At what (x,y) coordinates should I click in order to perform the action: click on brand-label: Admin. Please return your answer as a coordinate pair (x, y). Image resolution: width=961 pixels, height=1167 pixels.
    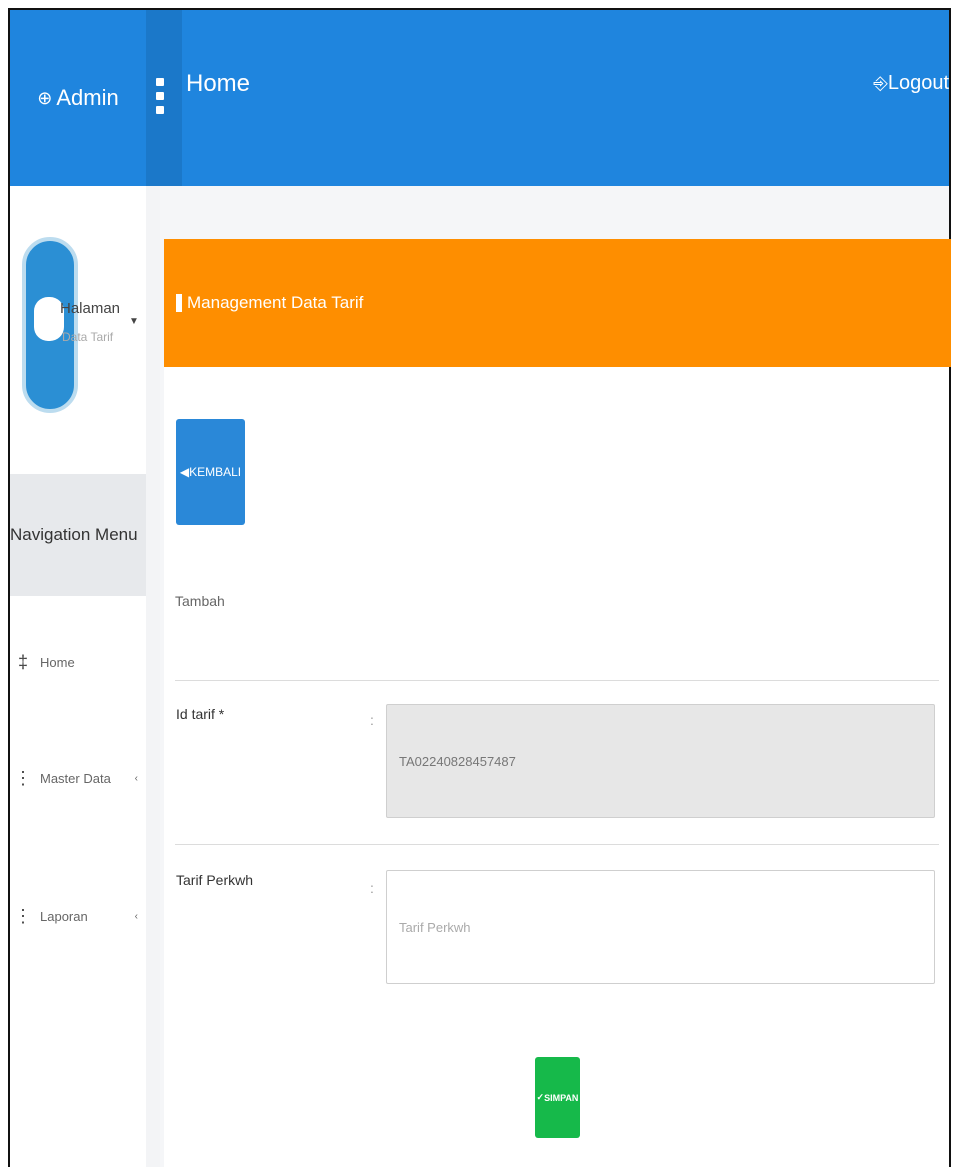
    Looking at the image, I should click on (87, 97).